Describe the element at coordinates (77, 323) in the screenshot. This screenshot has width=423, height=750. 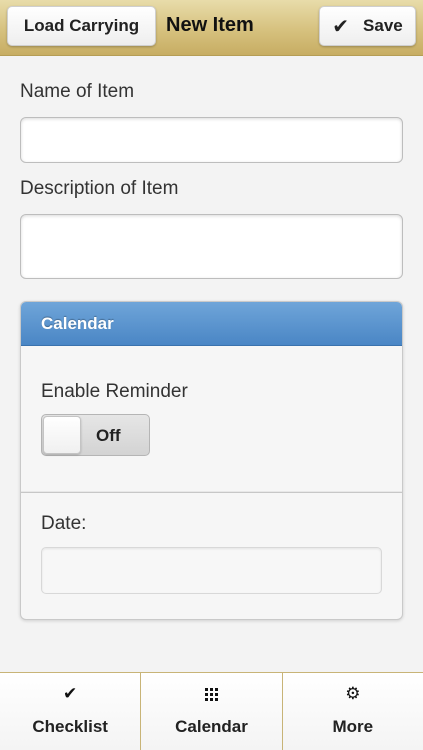
I see `calendar-section-title: Calendar` at that location.